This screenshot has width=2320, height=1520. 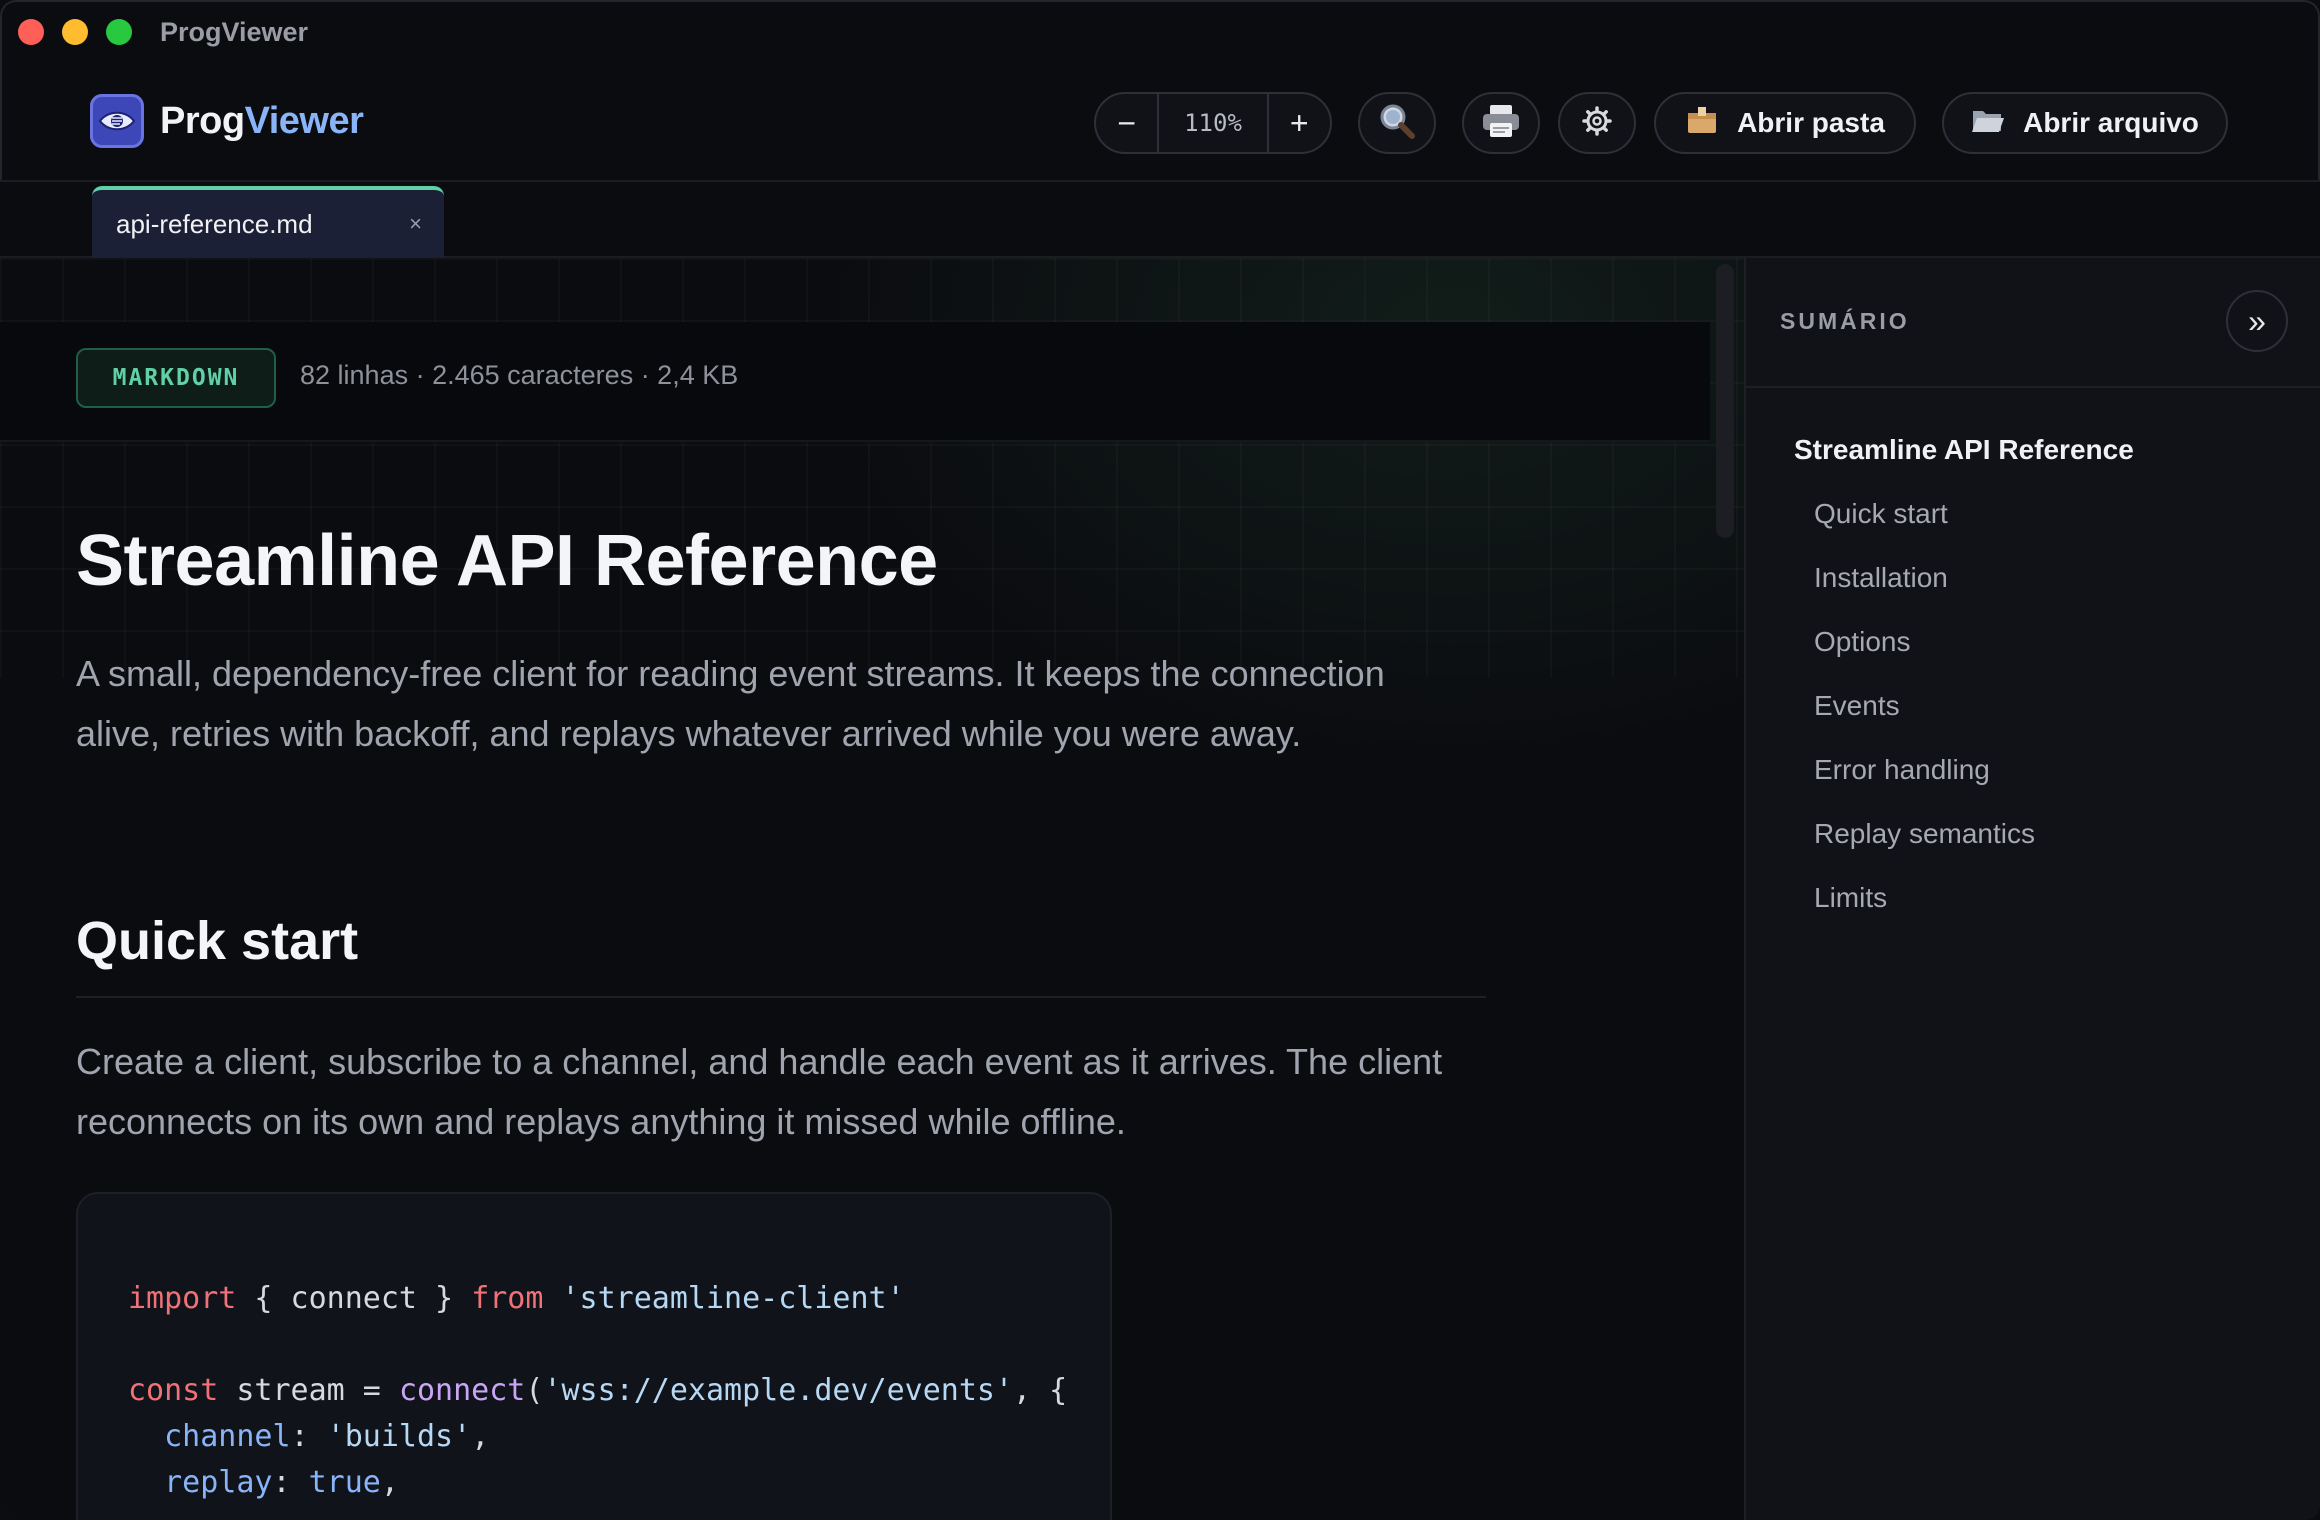 I want to click on settings-button, so click(x=1597, y=123).